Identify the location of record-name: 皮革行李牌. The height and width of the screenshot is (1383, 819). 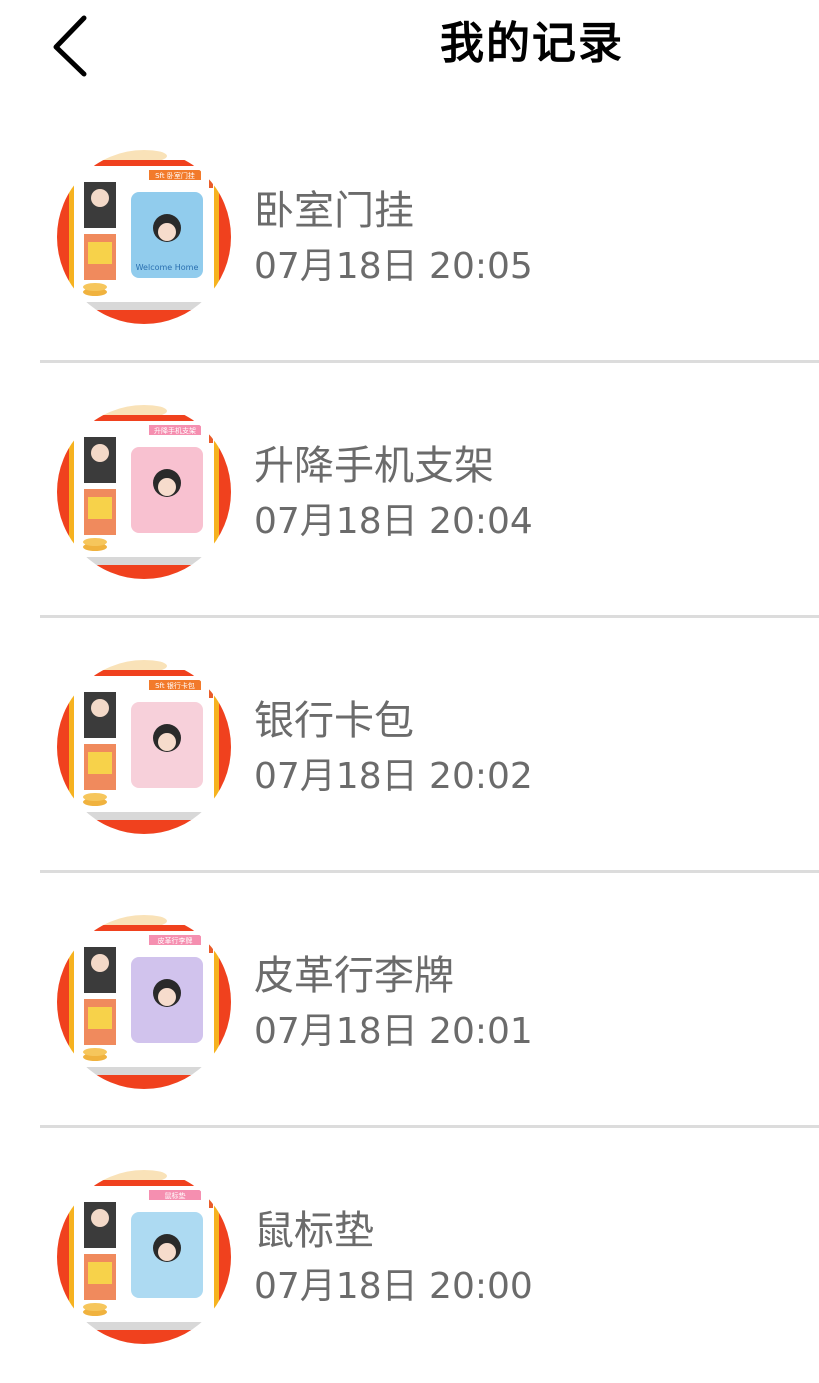
(354, 976).